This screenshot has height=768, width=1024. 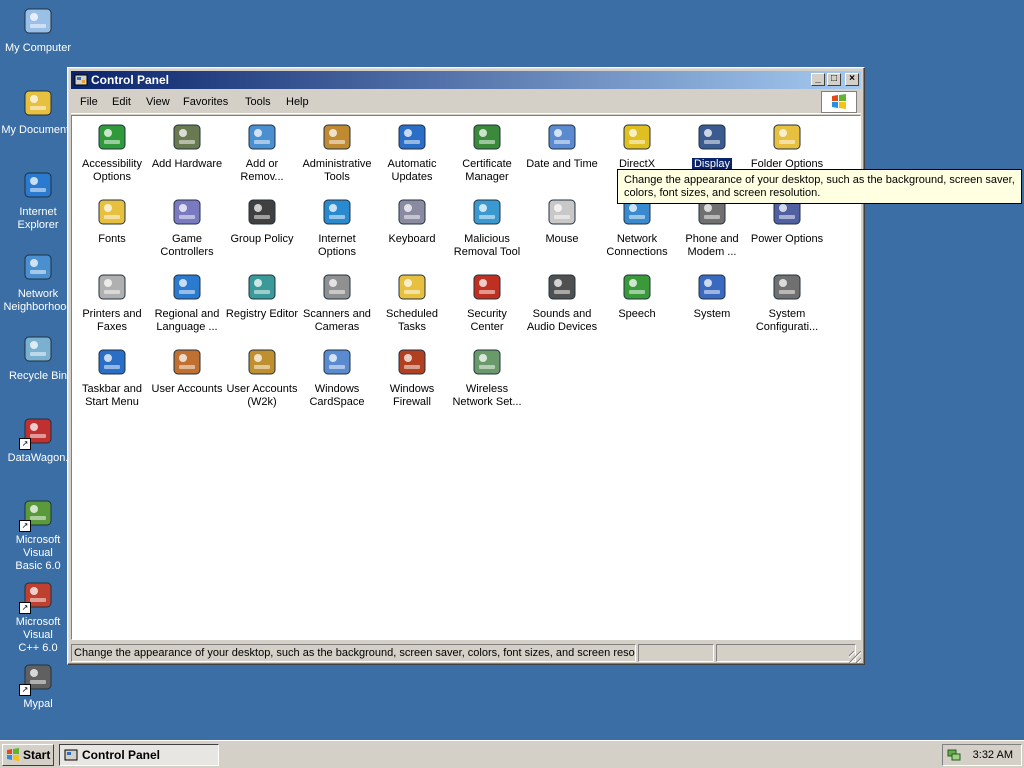 What do you see at coordinates (38, 103) in the screenshot?
I see `my-documents-icon` at bounding box center [38, 103].